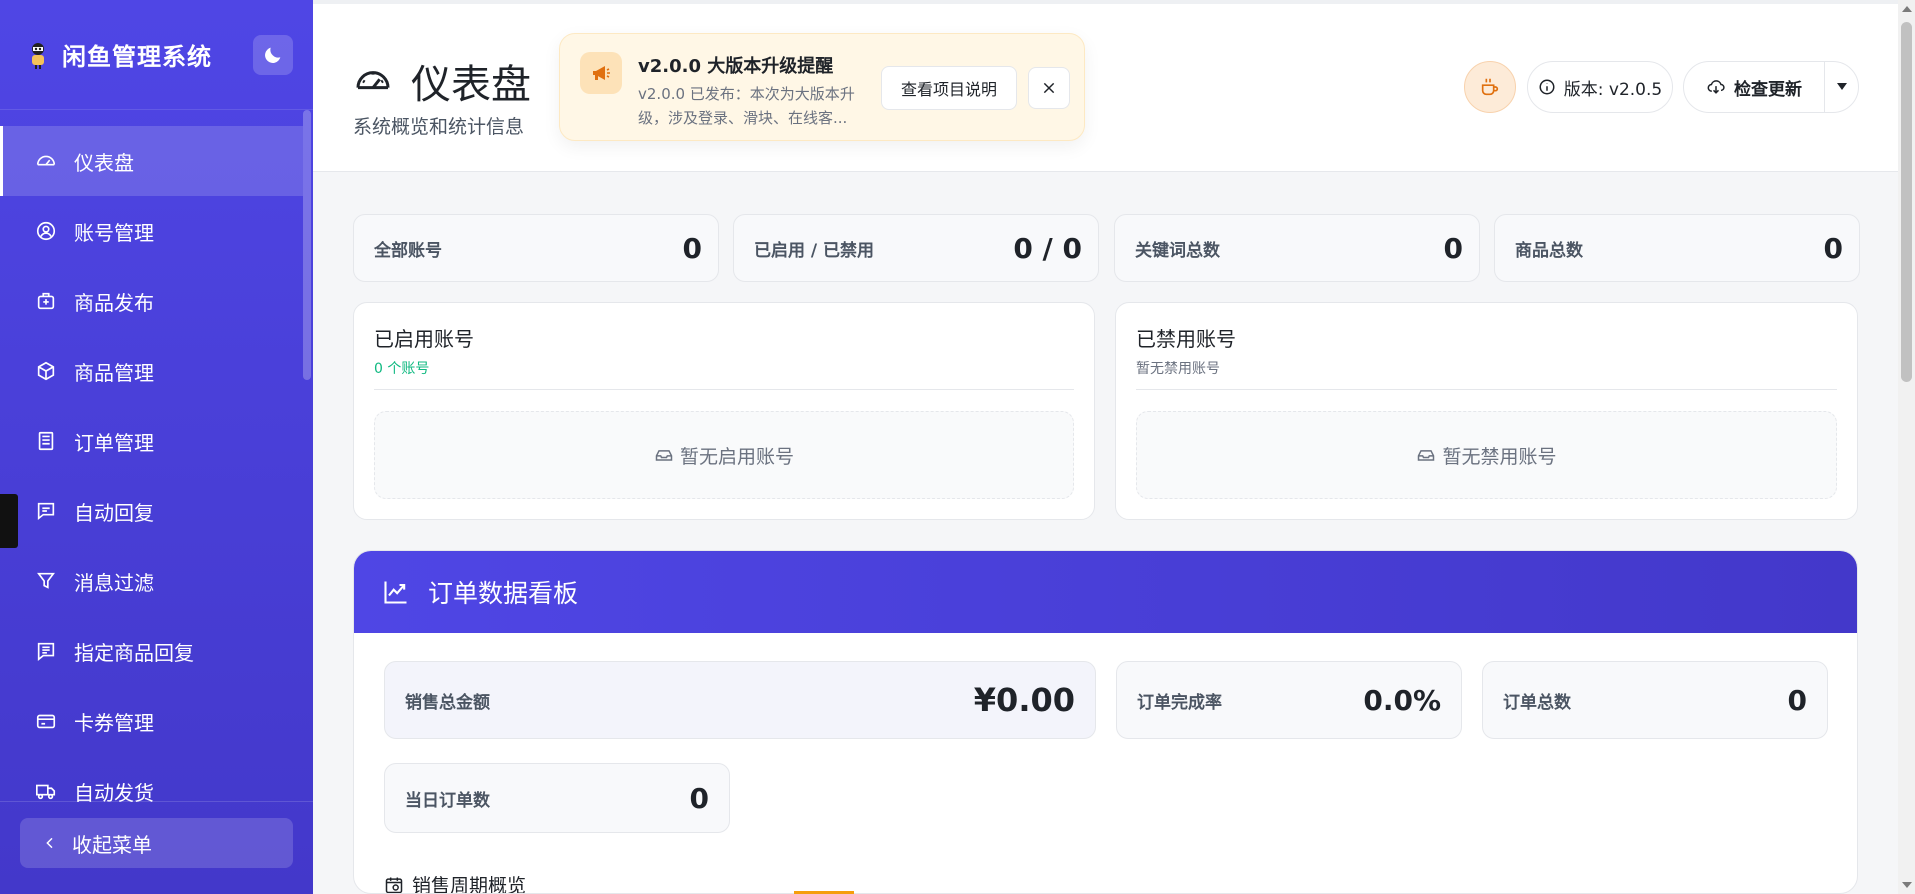 The image size is (1915, 894). Describe the element at coordinates (114, 442) in the screenshot. I see `sidebar-item-label: 订单管理` at that location.